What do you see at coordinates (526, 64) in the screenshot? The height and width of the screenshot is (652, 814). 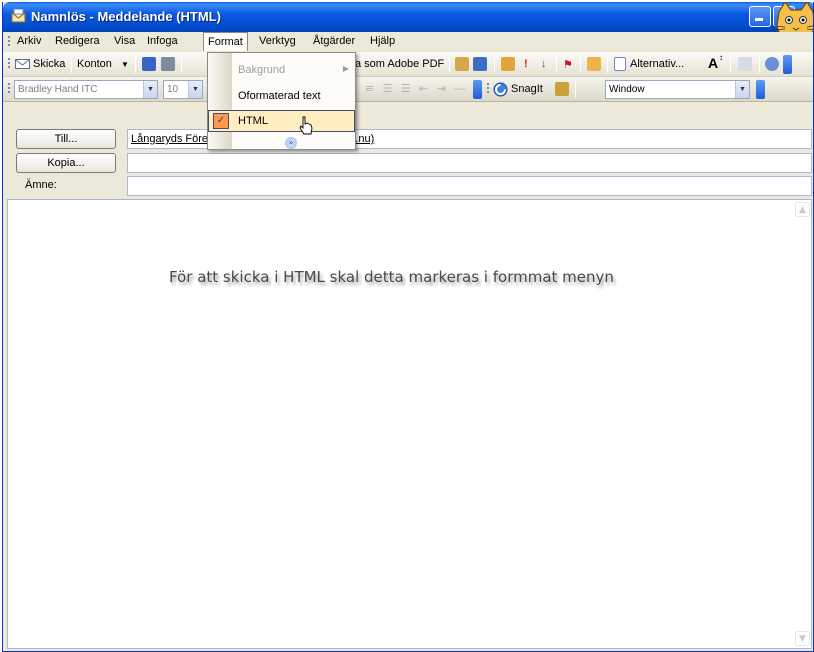 I see `high-importance-icon: !` at bounding box center [526, 64].